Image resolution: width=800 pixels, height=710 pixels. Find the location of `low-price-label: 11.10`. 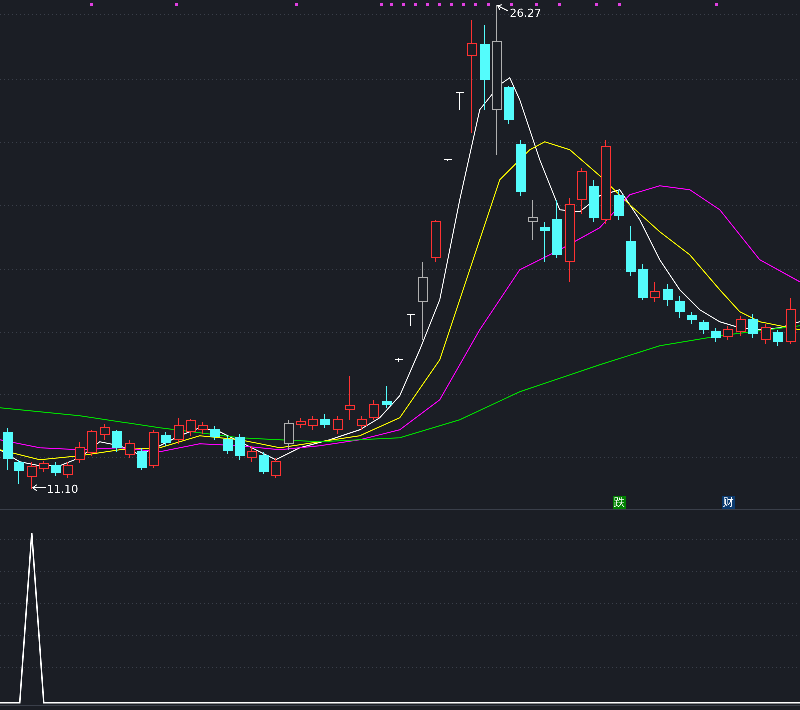

low-price-label: 11.10 is located at coordinates (62, 489).